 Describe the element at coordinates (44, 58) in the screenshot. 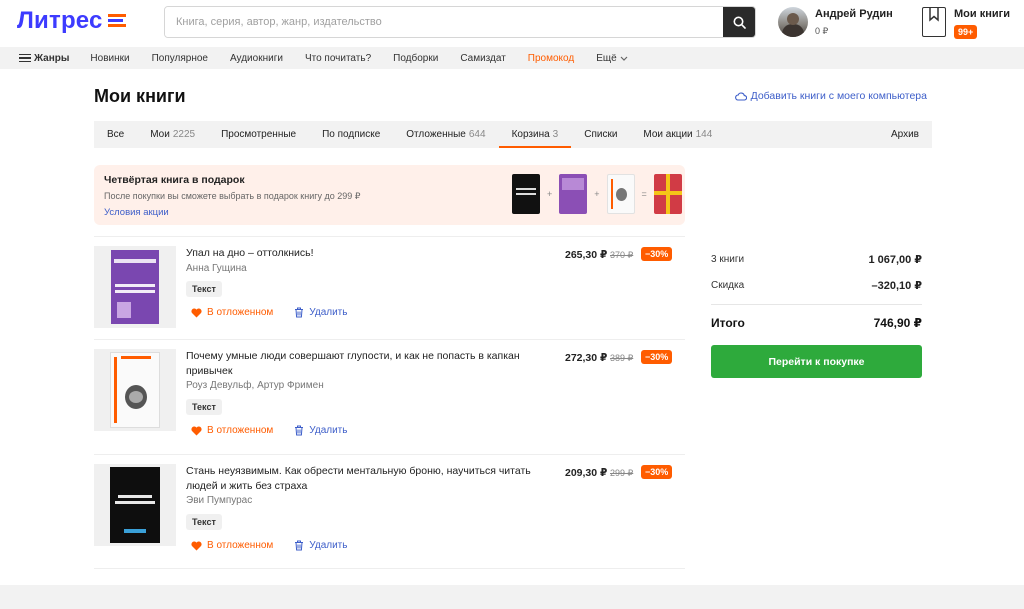

I see `nav-genres: Жанры` at that location.